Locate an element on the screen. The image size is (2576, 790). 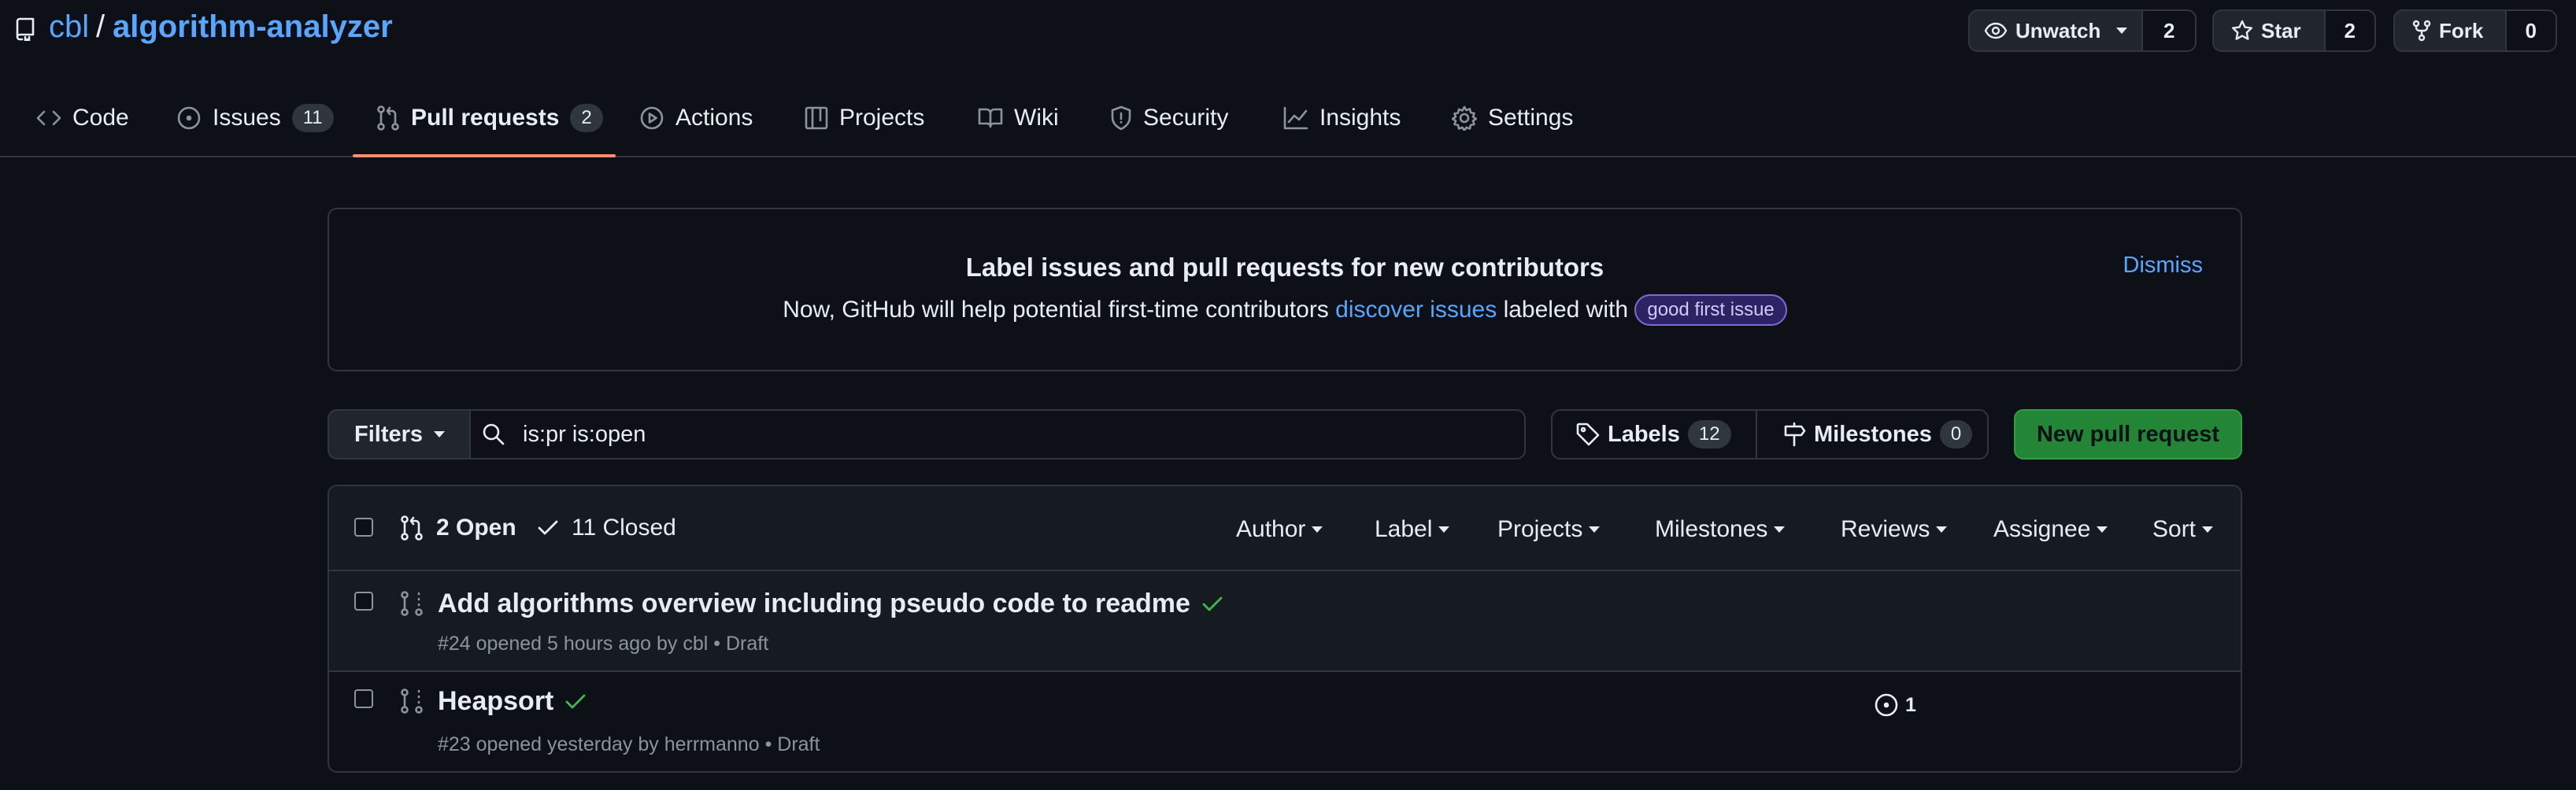
linked-issues-count: 1 is located at coordinates (1910, 704).